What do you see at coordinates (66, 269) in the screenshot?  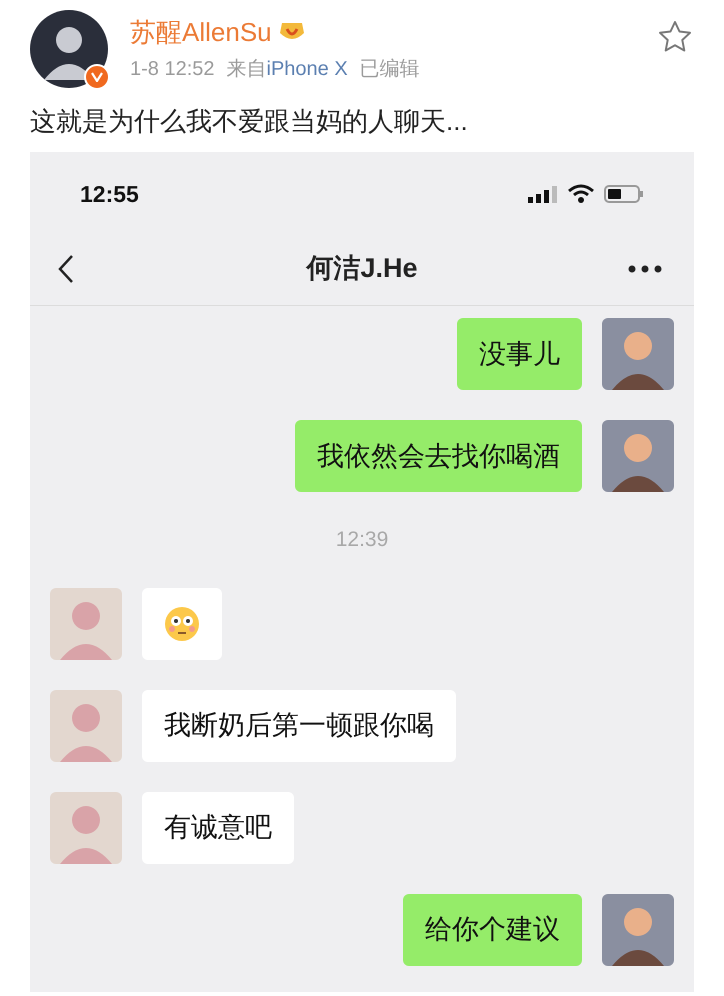 I see `back-icon` at bounding box center [66, 269].